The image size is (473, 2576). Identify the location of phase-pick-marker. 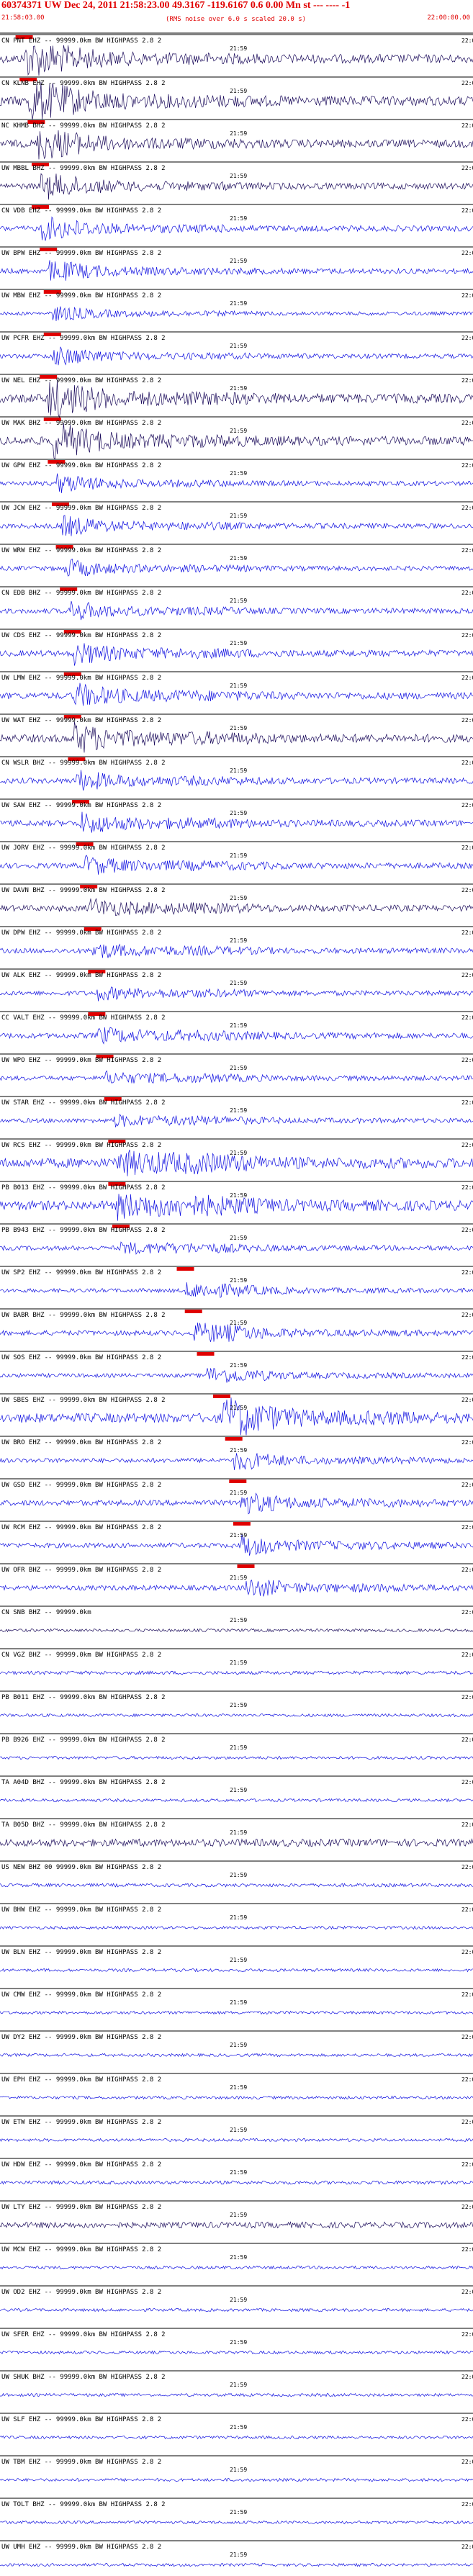
(246, 1566).